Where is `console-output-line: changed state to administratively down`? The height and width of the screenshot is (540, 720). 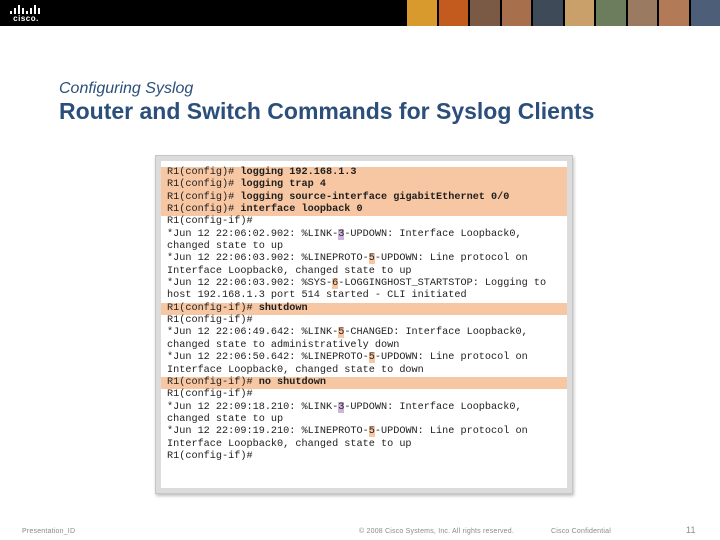 console-output-line: changed state to administratively down is located at coordinates (364, 346).